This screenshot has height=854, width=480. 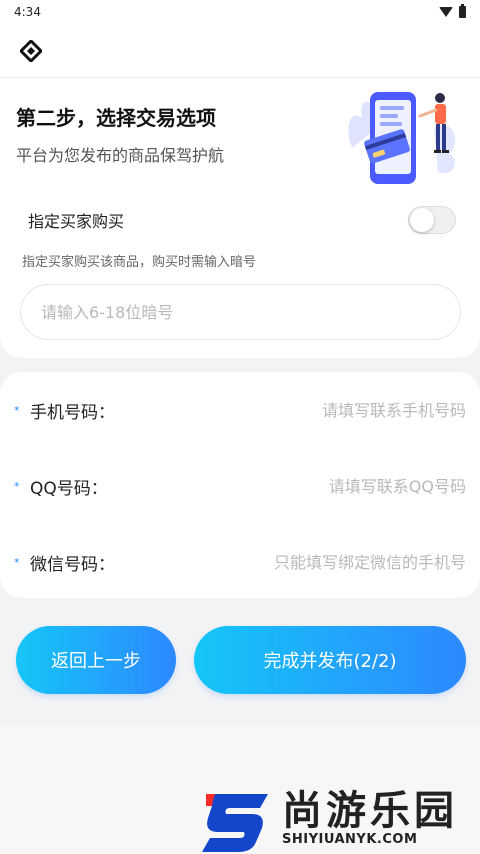 I want to click on phone-payment-illustration, so click(x=402, y=138).